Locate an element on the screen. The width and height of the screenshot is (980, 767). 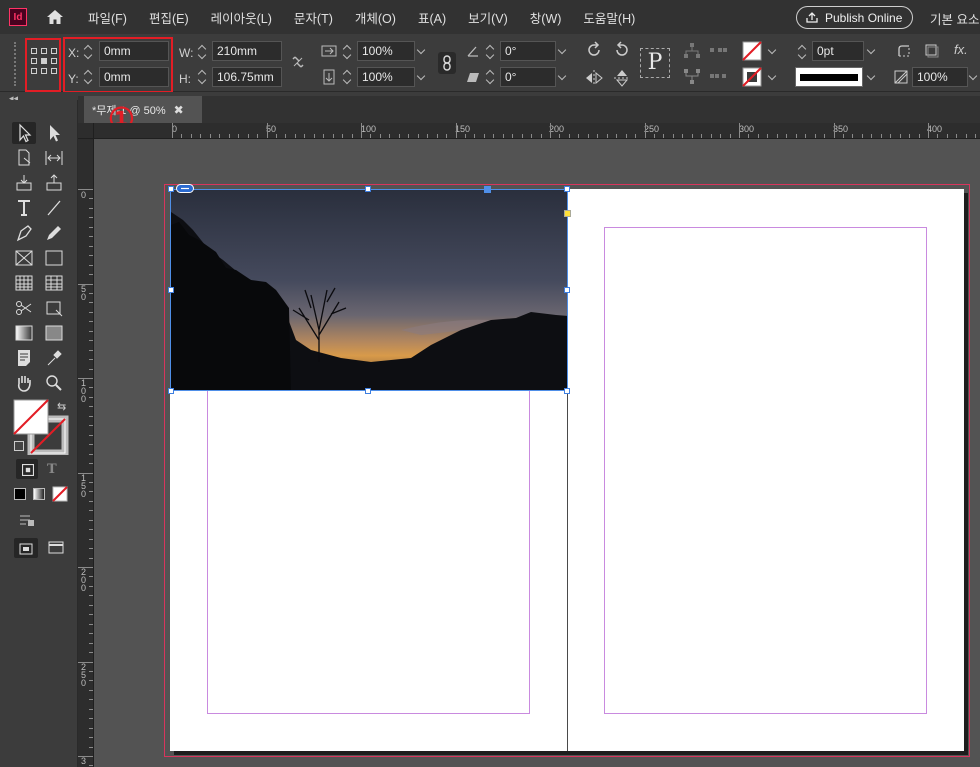
home-icon is located at coordinates (55, 17).